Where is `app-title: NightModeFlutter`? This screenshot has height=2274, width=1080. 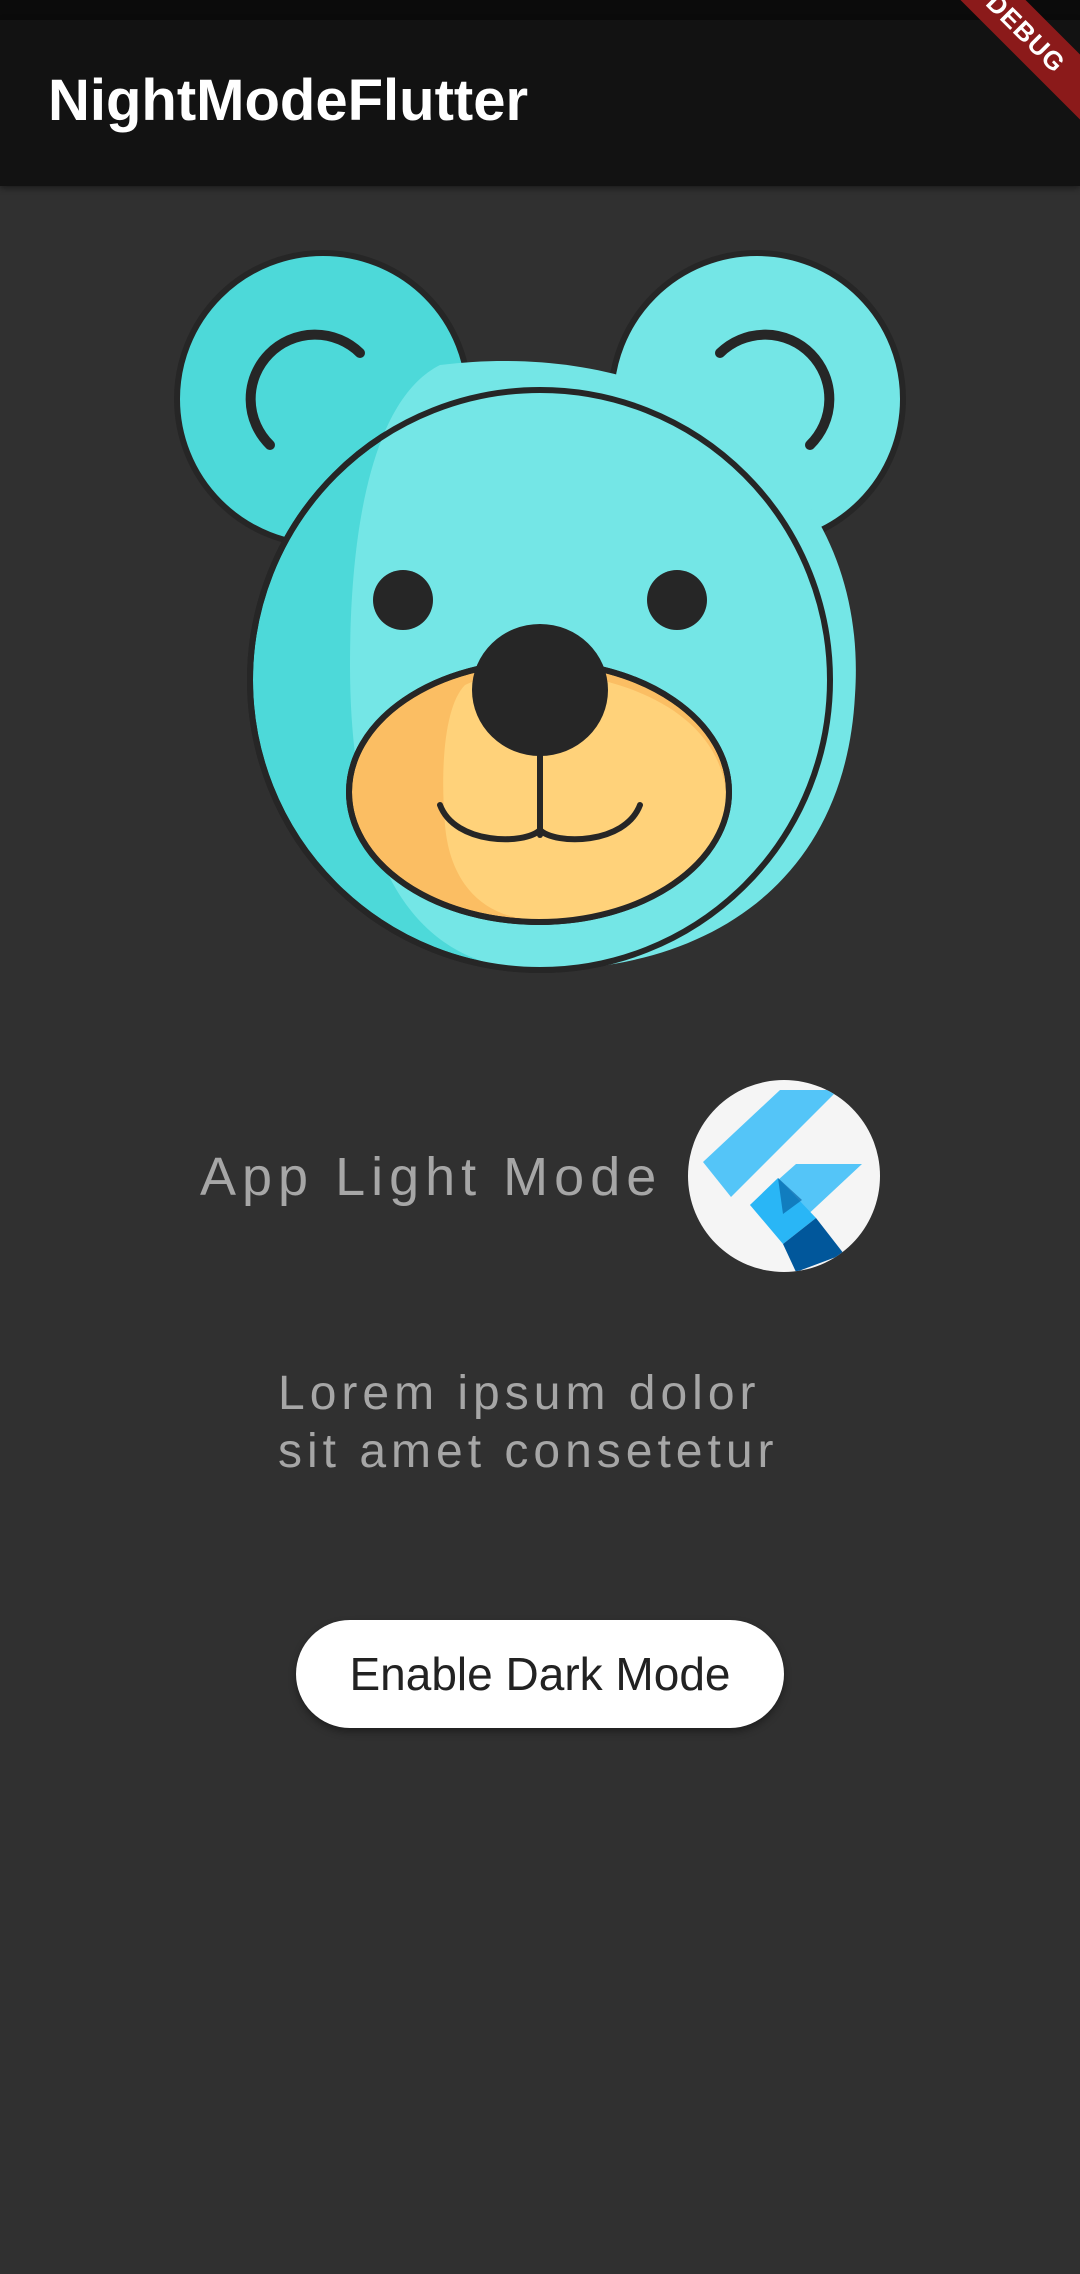 app-title: NightModeFlutter is located at coordinates (288, 100).